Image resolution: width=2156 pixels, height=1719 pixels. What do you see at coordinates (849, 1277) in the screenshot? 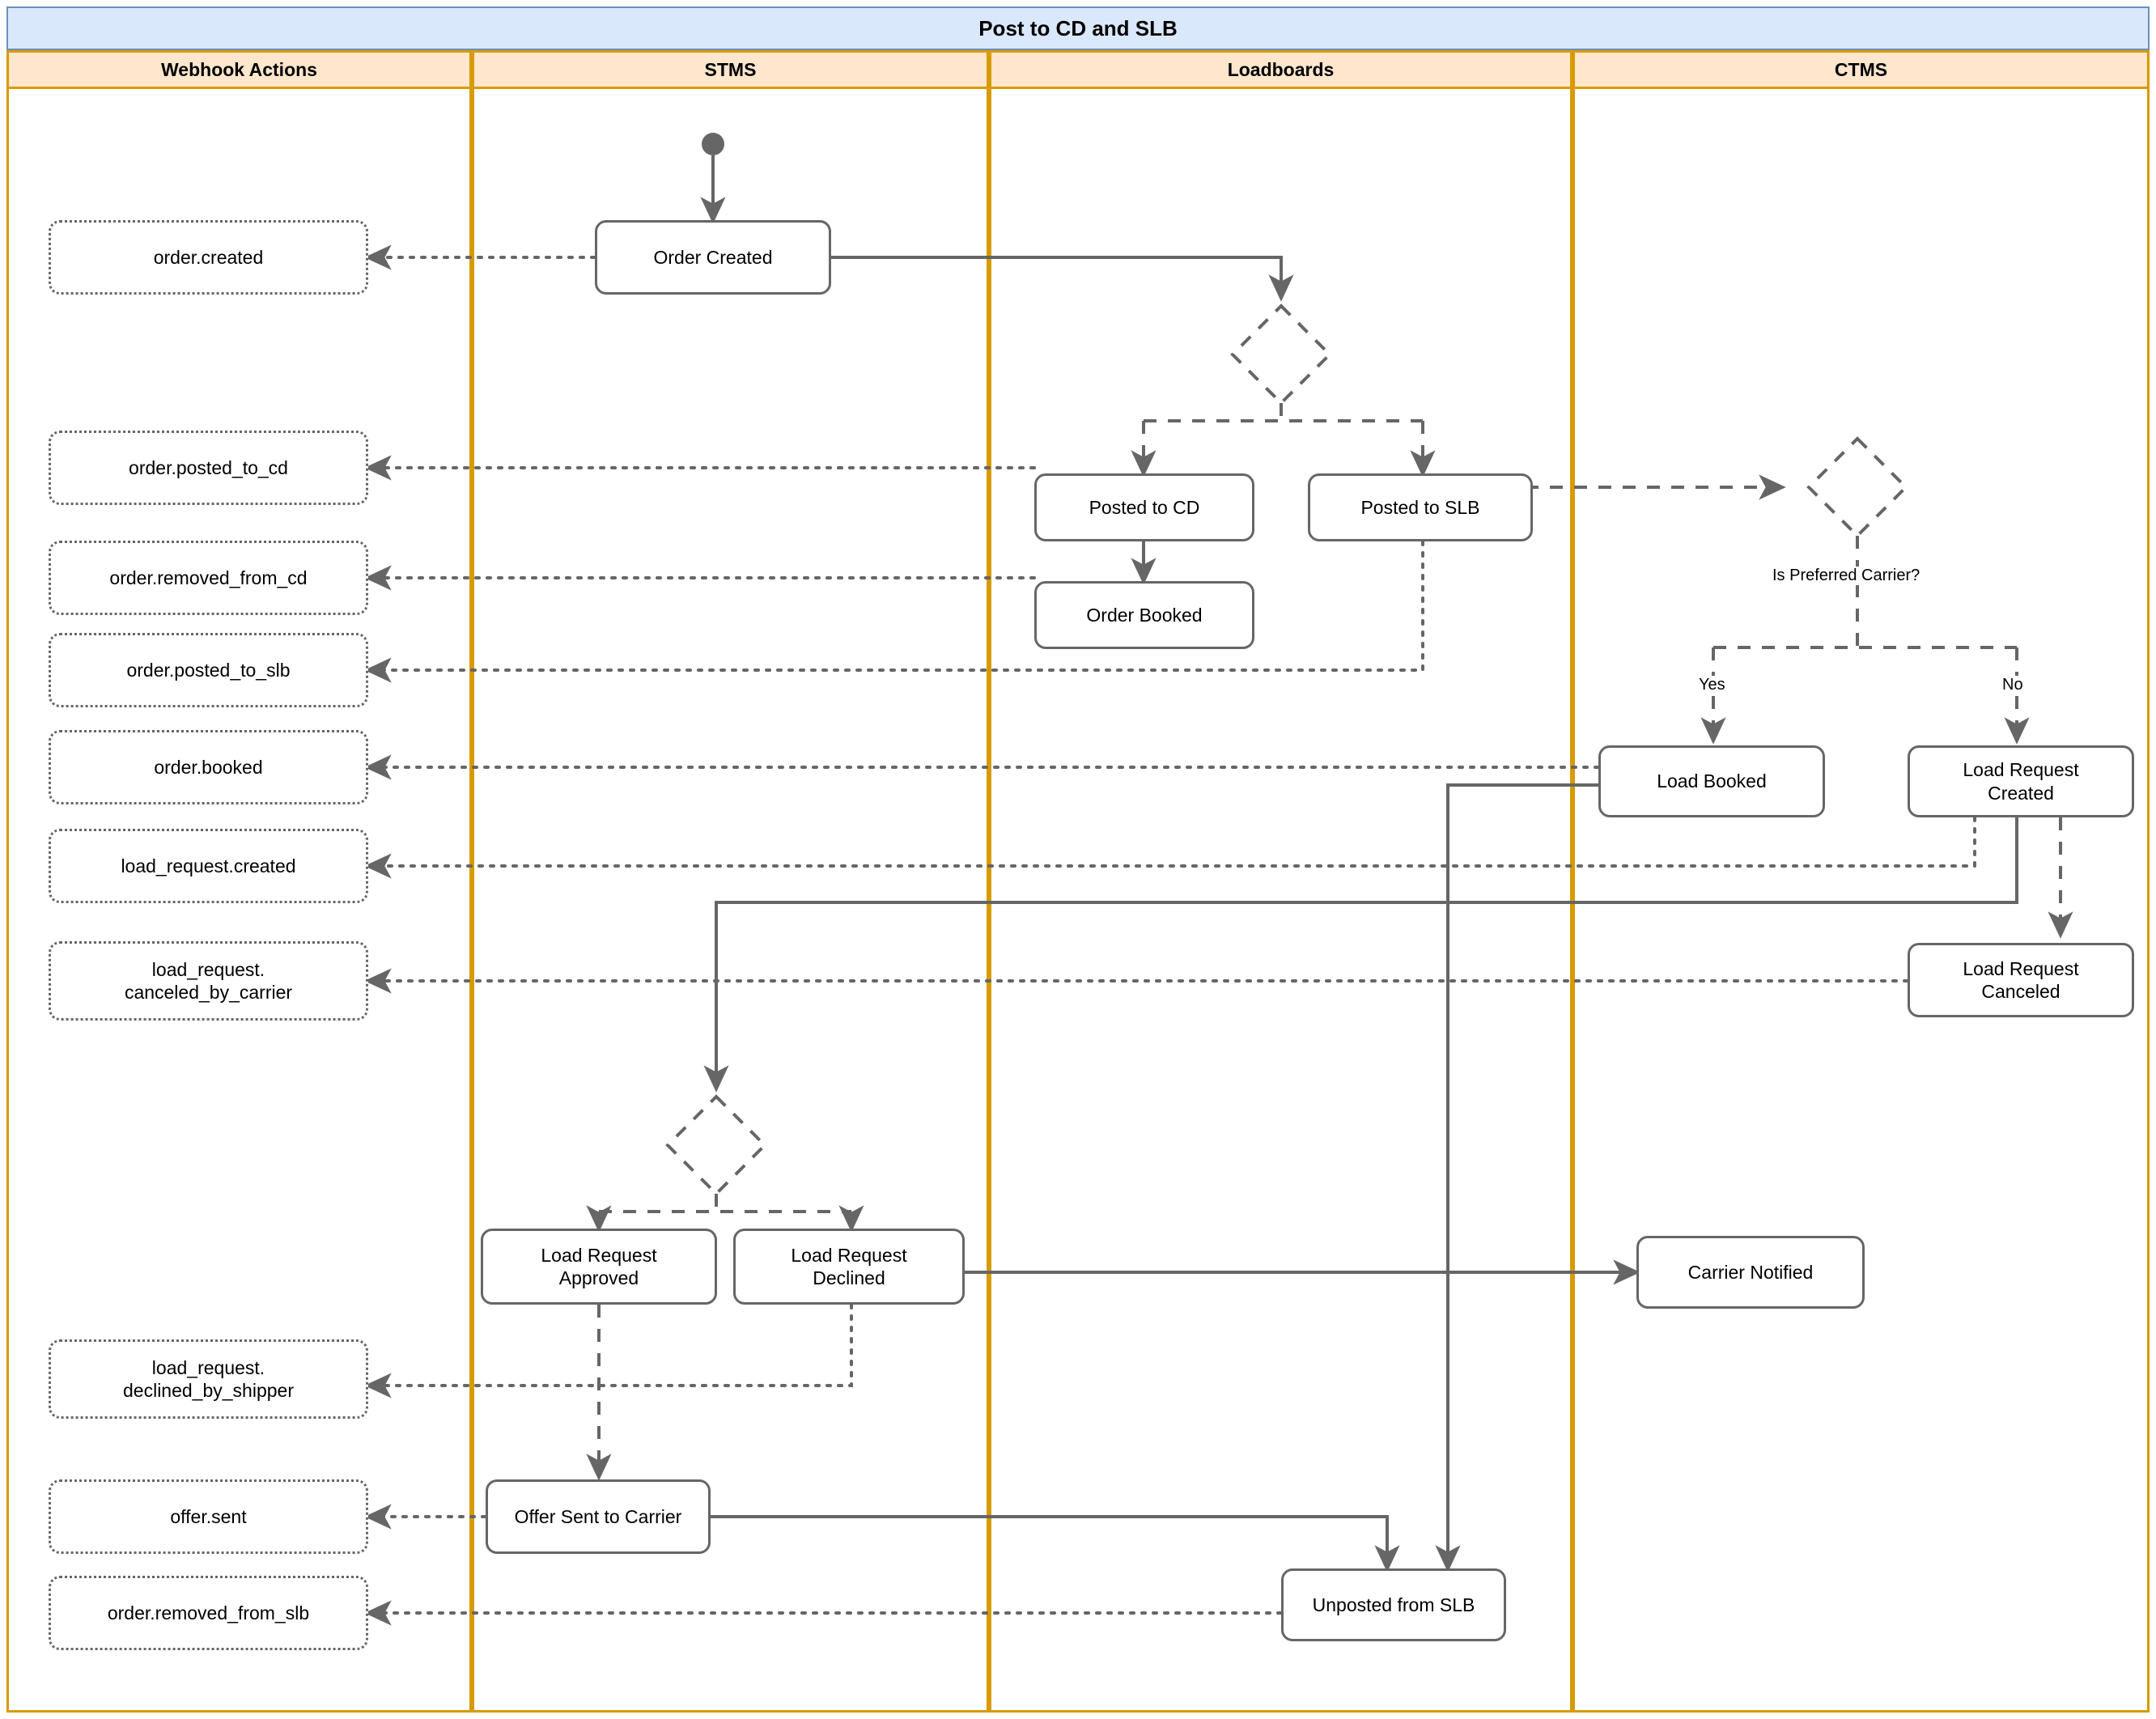
I see `node-label-line2: Declined` at bounding box center [849, 1277].